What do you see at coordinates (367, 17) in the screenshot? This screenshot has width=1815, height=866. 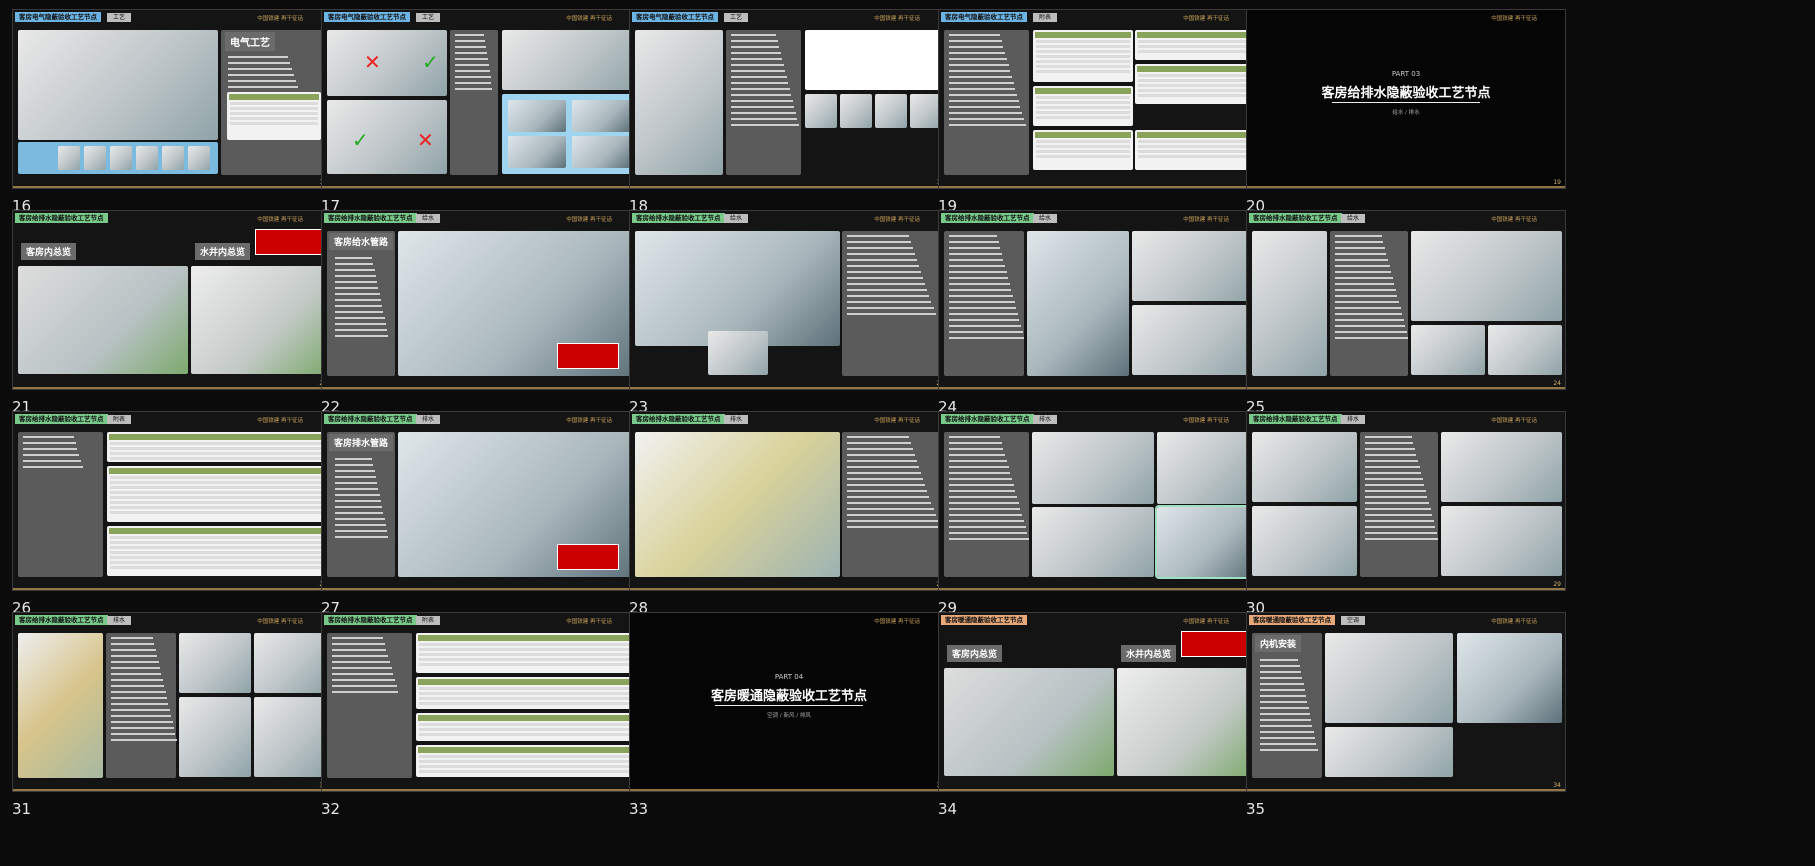 I see `slide-title: 客房电气隐蔽验收工艺节点` at bounding box center [367, 17].